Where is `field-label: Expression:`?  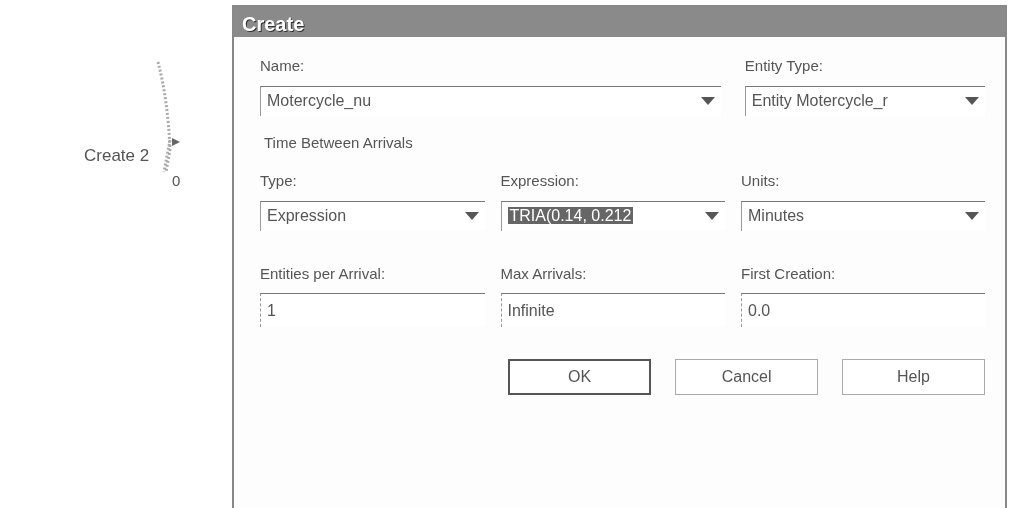 field-label: Expression: is located at coordinates (540, 181).